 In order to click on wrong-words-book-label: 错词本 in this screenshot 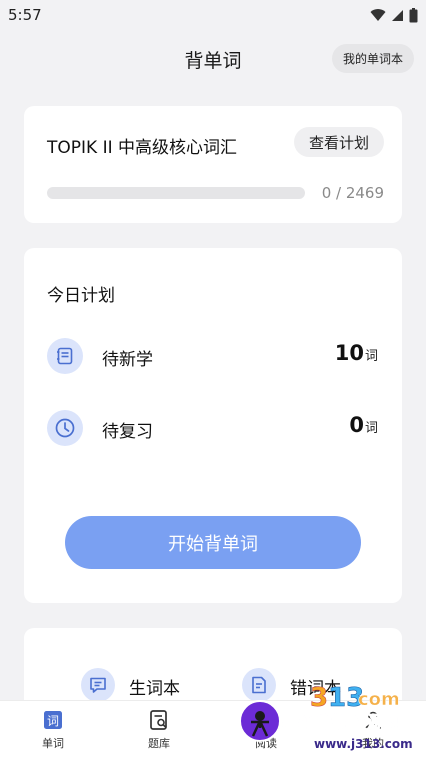, I will do `click(315, 689)`.